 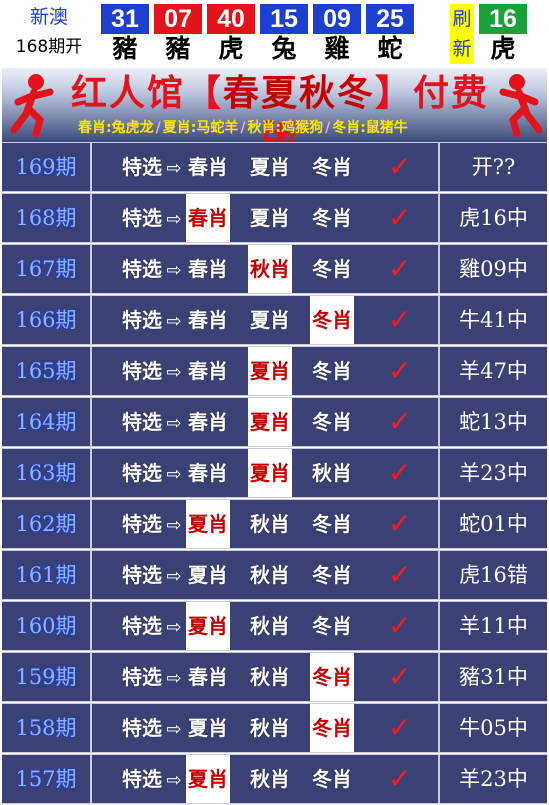 What do you see at coordinates (274, 371) in the screenshot?
I see `table-row: 165期 特选 ⇨ 春肖 夏肖 冬肖 ✓ 羊47中` at bounding box center [274, 371].